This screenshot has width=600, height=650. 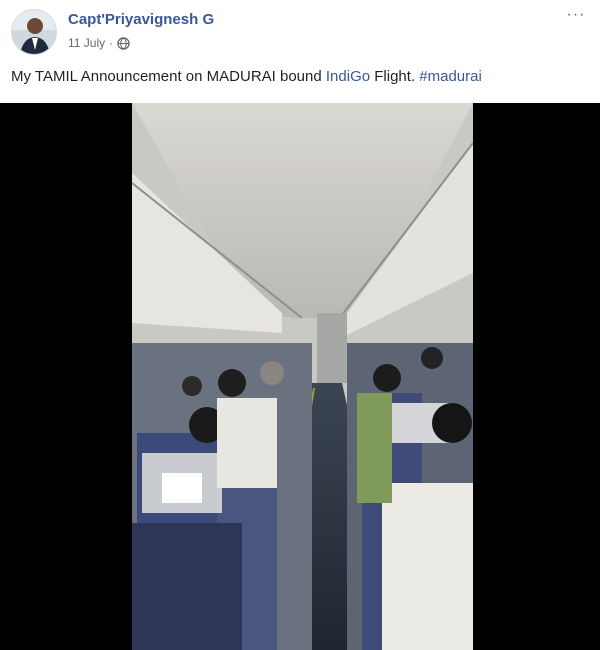 What do you see at coordinates (123, 43) in the screenshot?
I see `globe-icon` at bounding box center [123, 43].